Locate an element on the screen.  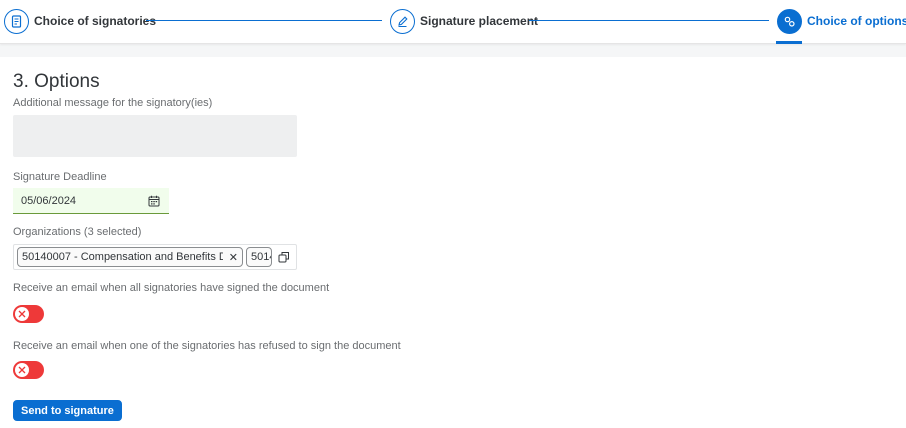
wizard-step-options: Choice of options is located at coordinates (841, 21).